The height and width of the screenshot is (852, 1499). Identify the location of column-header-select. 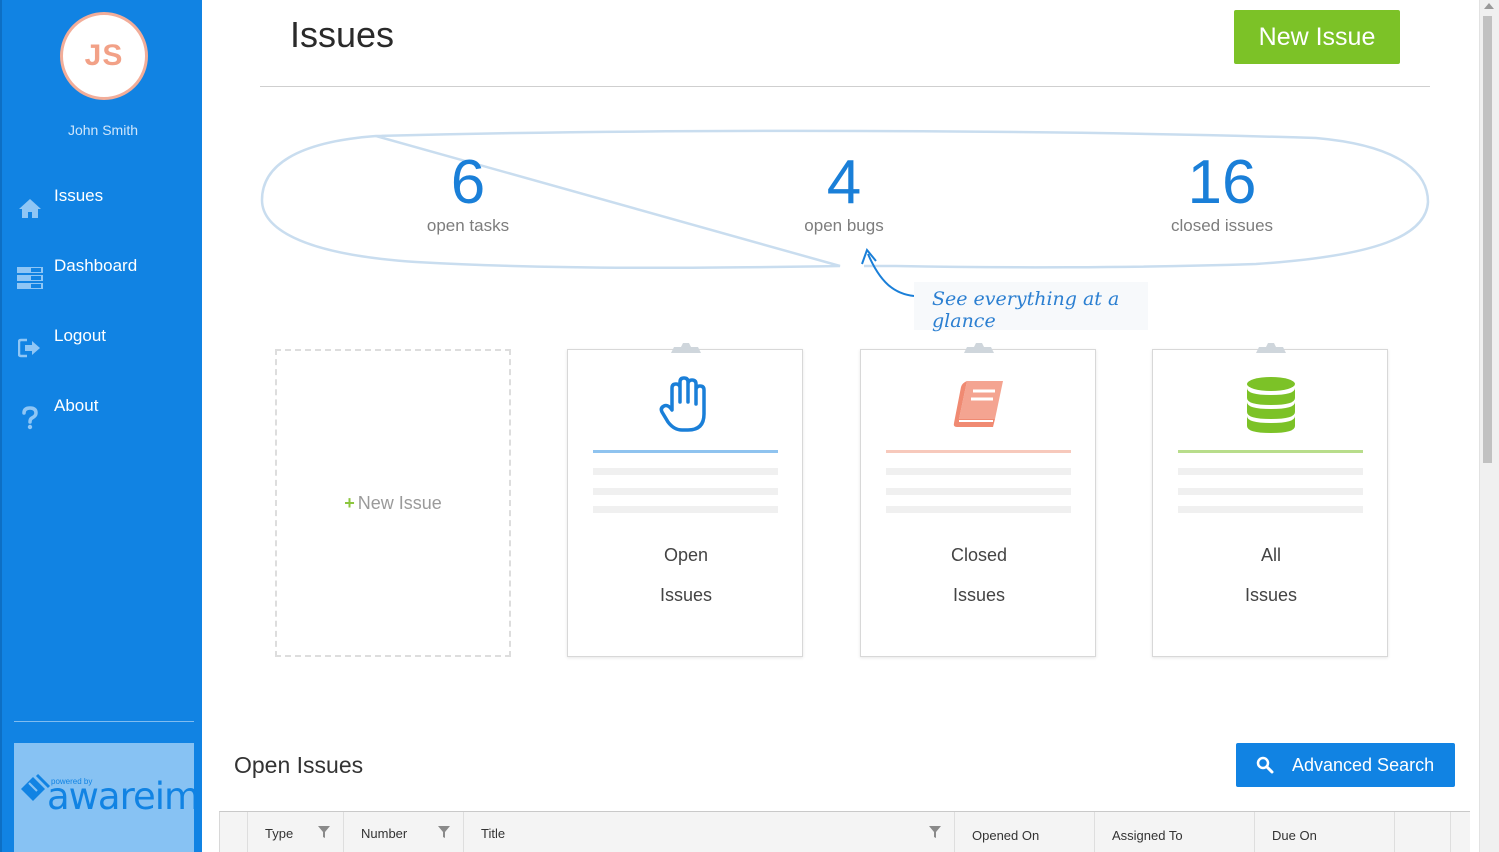
(234, 832).